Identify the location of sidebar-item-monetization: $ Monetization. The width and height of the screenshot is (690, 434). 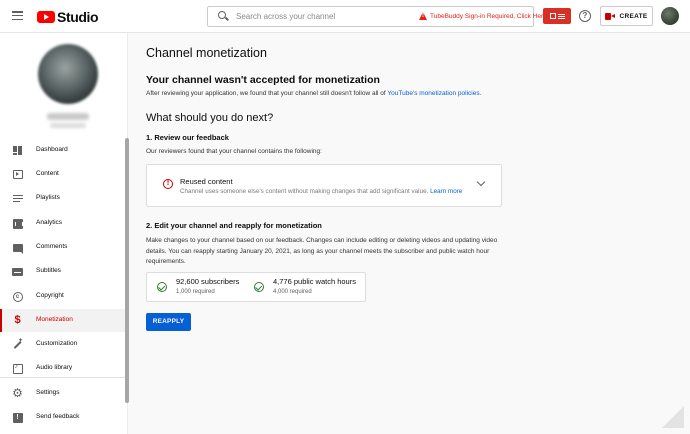
(63, 320).